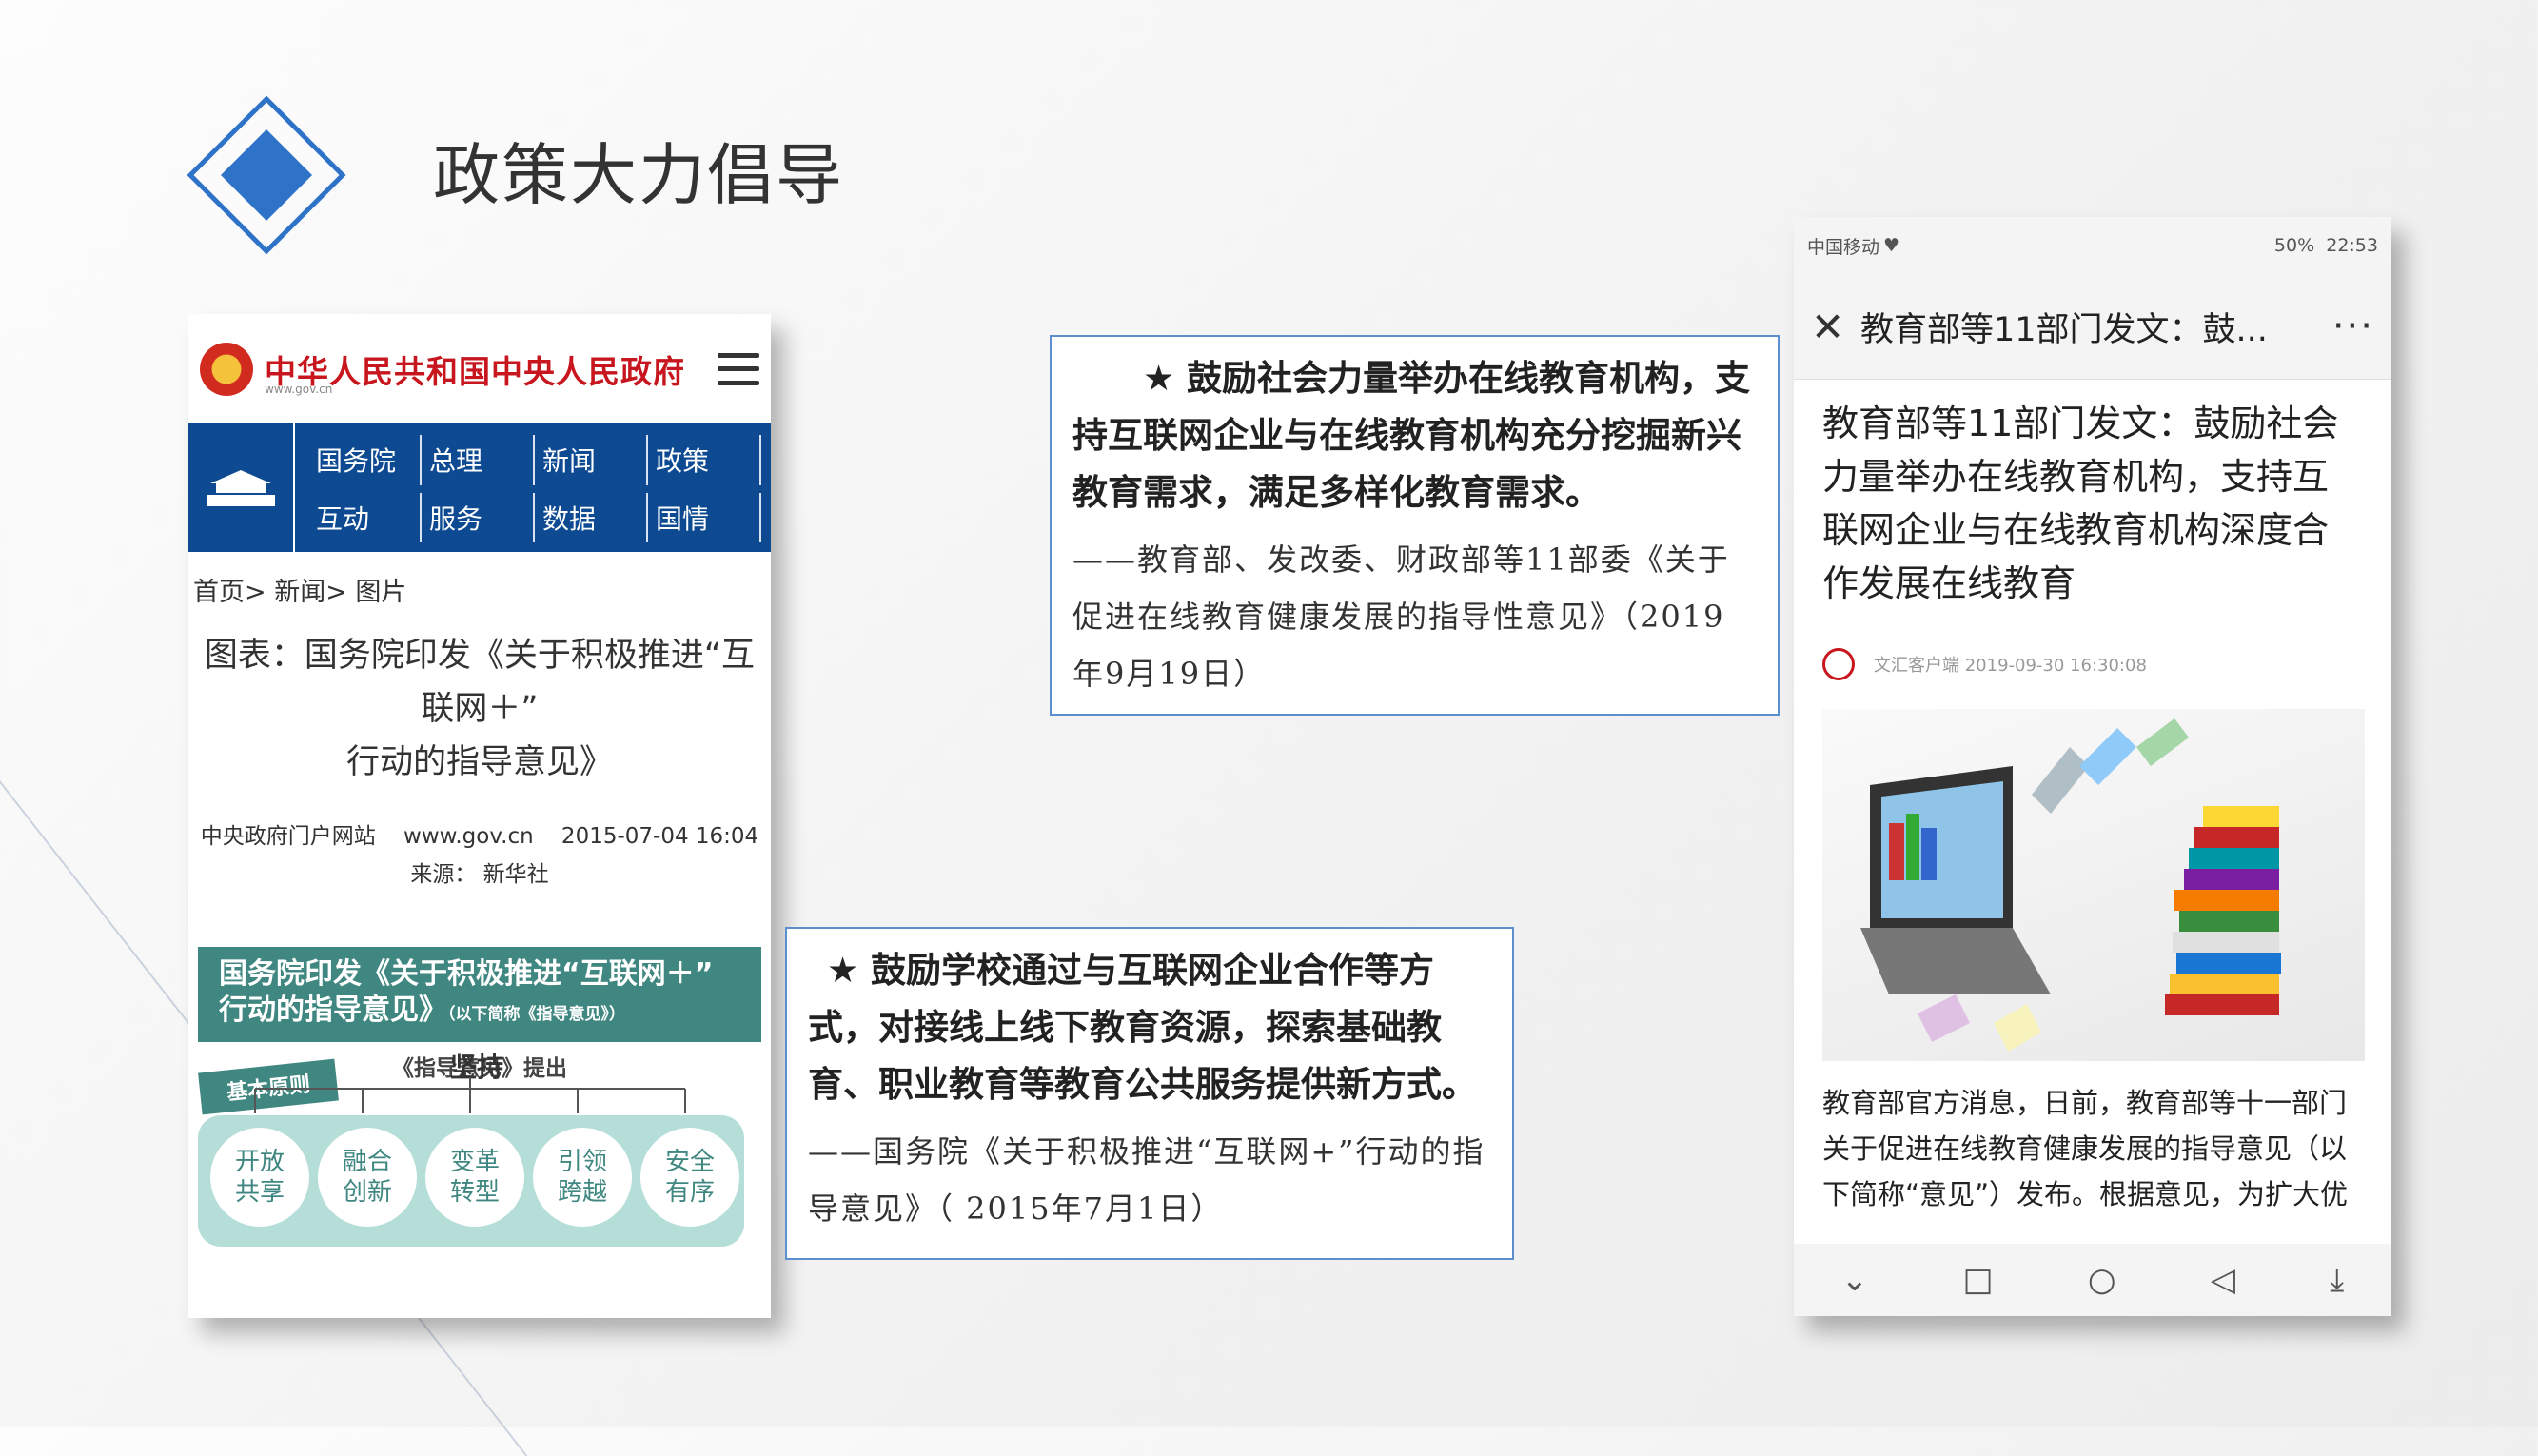 This screenshot has width=2538, height=1456. I want to click on carrier-label: 中国移动, so click(1843, 247).